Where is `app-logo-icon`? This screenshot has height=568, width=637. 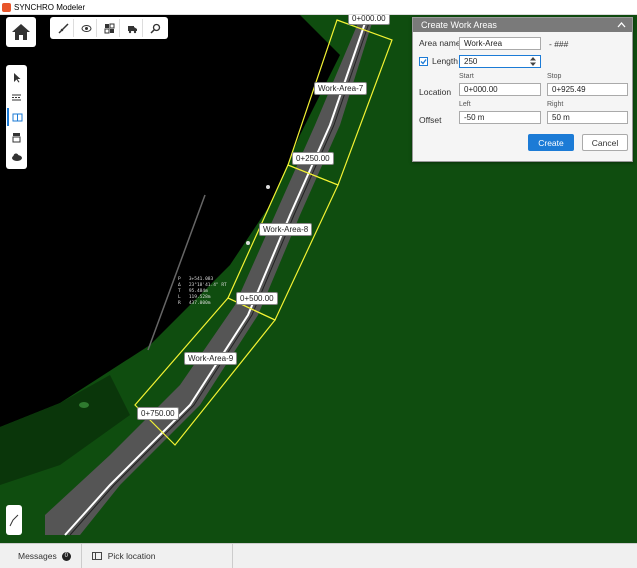 app-logo-icon is located at coordinates (6, 7).